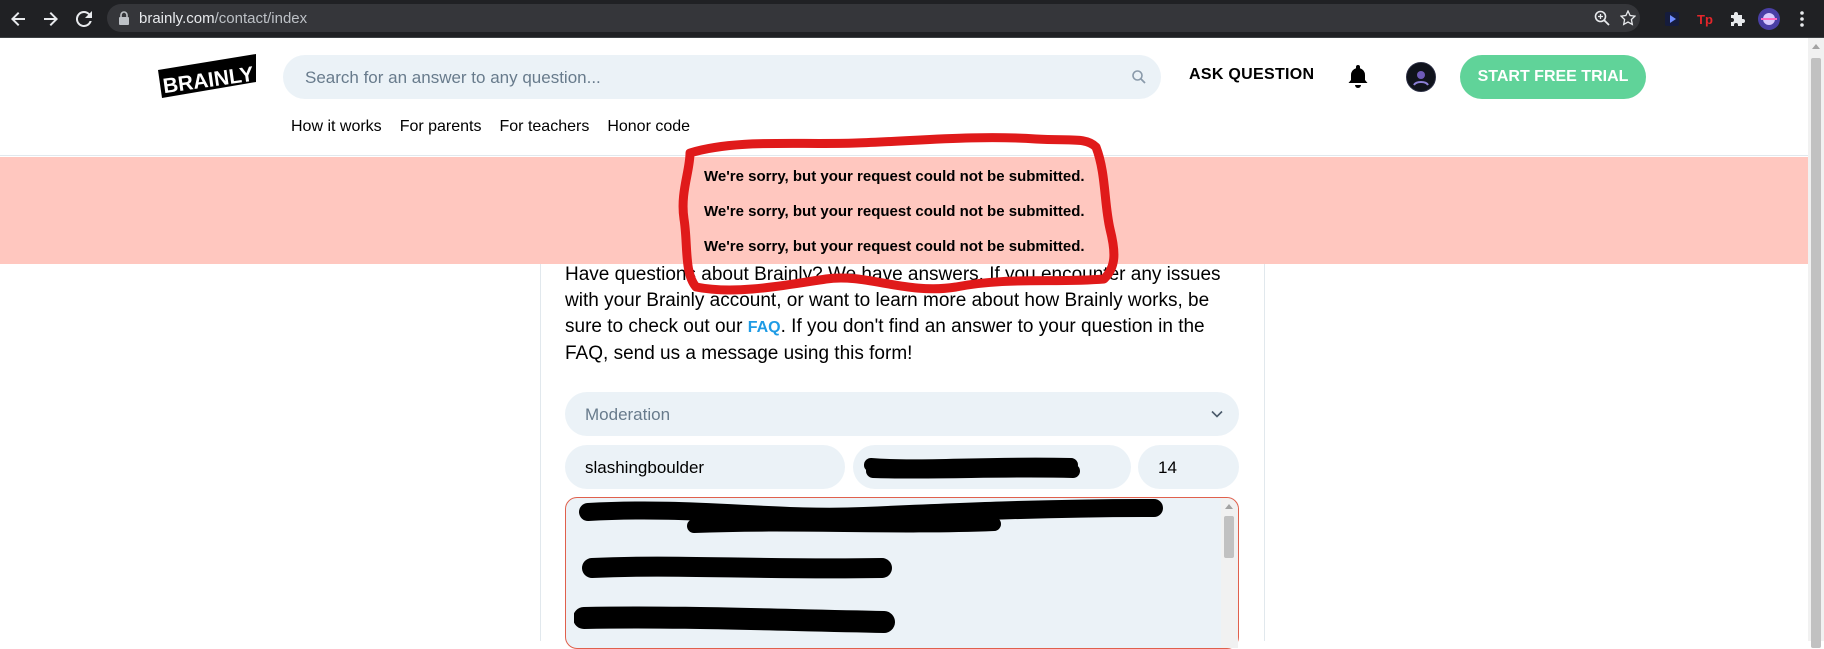 Image resolution: width=1824 pixels, height=649 pixels. Describe the element at coordinates (177, 18) in the screenshot. I see `url-host: brainly.com` at that location.